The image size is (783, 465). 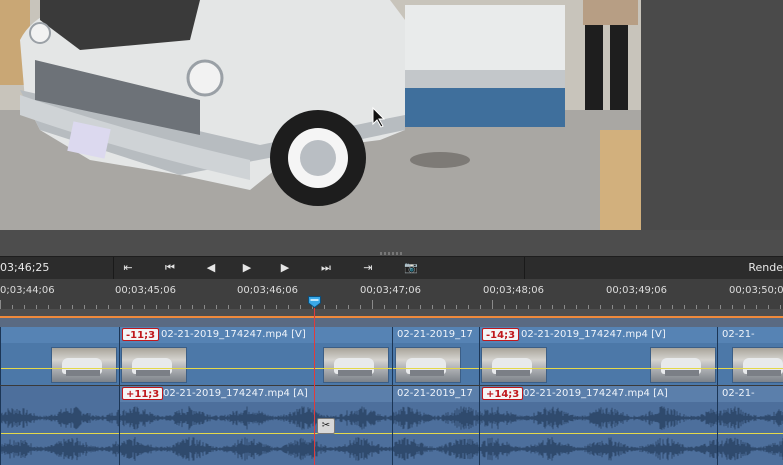 I want to click on go-to-start-button: ⏮, so click(x=170, y=267).